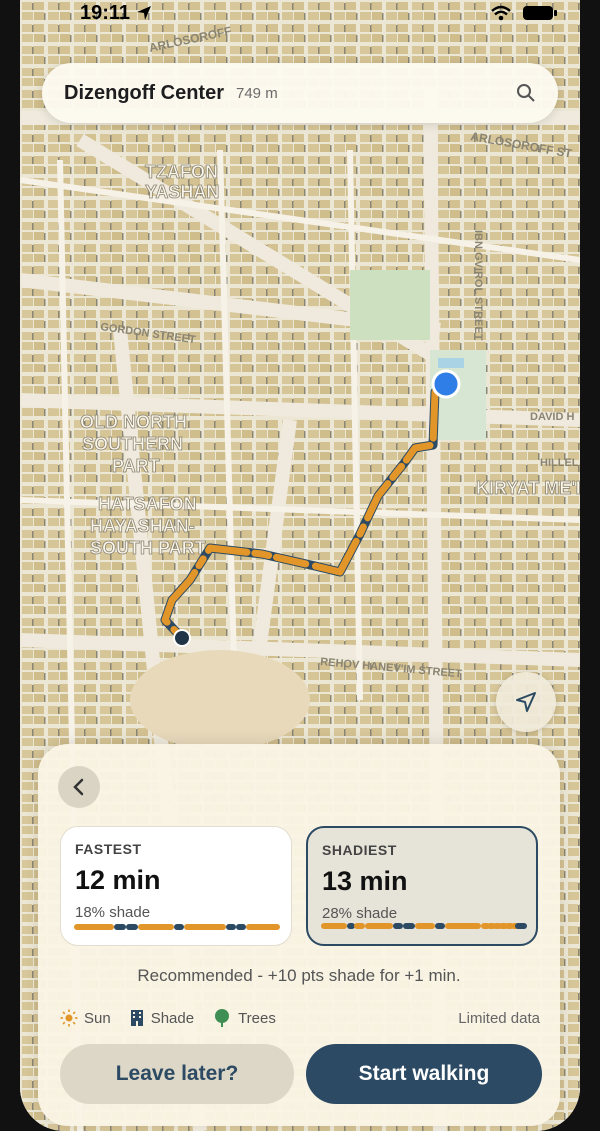 The height and width of the screenshot is (1131, 600). I want to click on status-icons, so click(524, 13).